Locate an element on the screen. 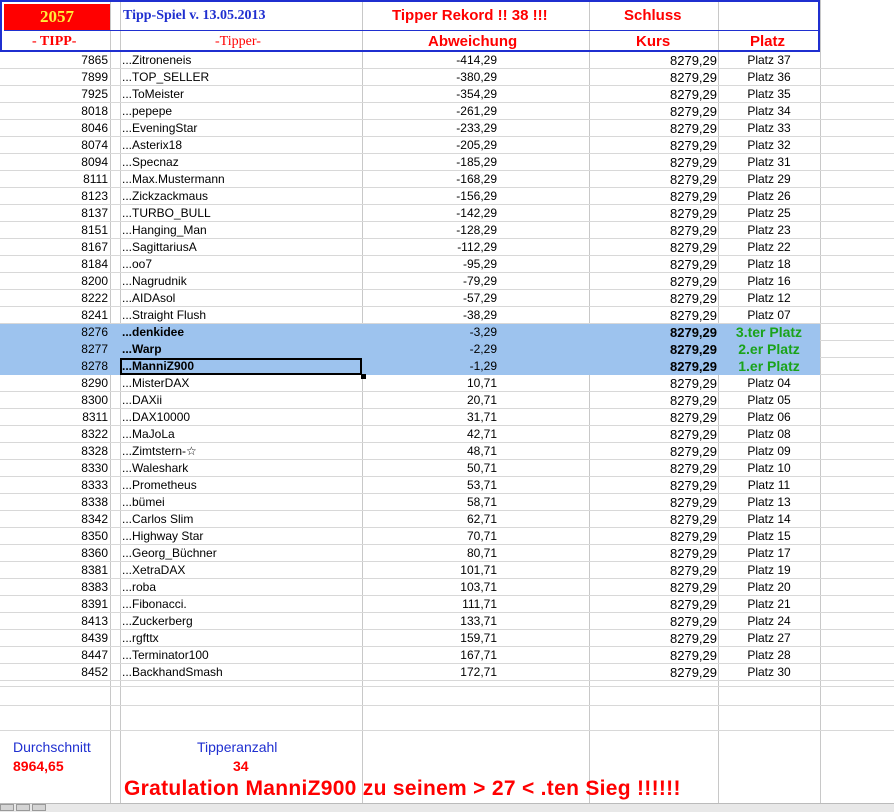 This screenshot has width=894, height=812. column-header-abweichung: Abweichung is located at coordinates (472, 41).